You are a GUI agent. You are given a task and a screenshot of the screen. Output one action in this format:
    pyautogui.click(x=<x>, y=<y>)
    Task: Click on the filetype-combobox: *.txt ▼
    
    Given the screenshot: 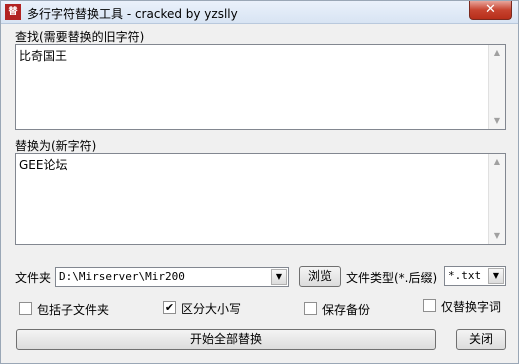 What is the action you would take?
    pyautogui.click(x=475, y=276)
    